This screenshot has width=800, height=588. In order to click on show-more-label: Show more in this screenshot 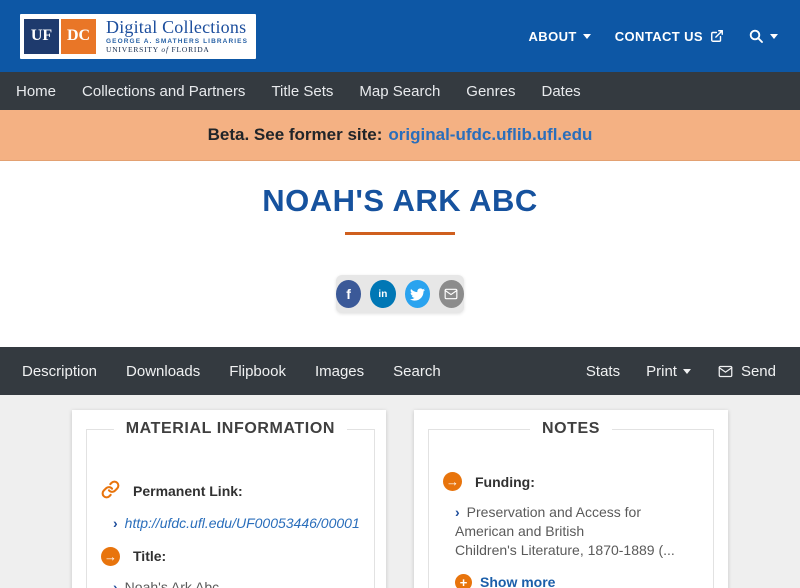, I will do `click(518, 581)`.